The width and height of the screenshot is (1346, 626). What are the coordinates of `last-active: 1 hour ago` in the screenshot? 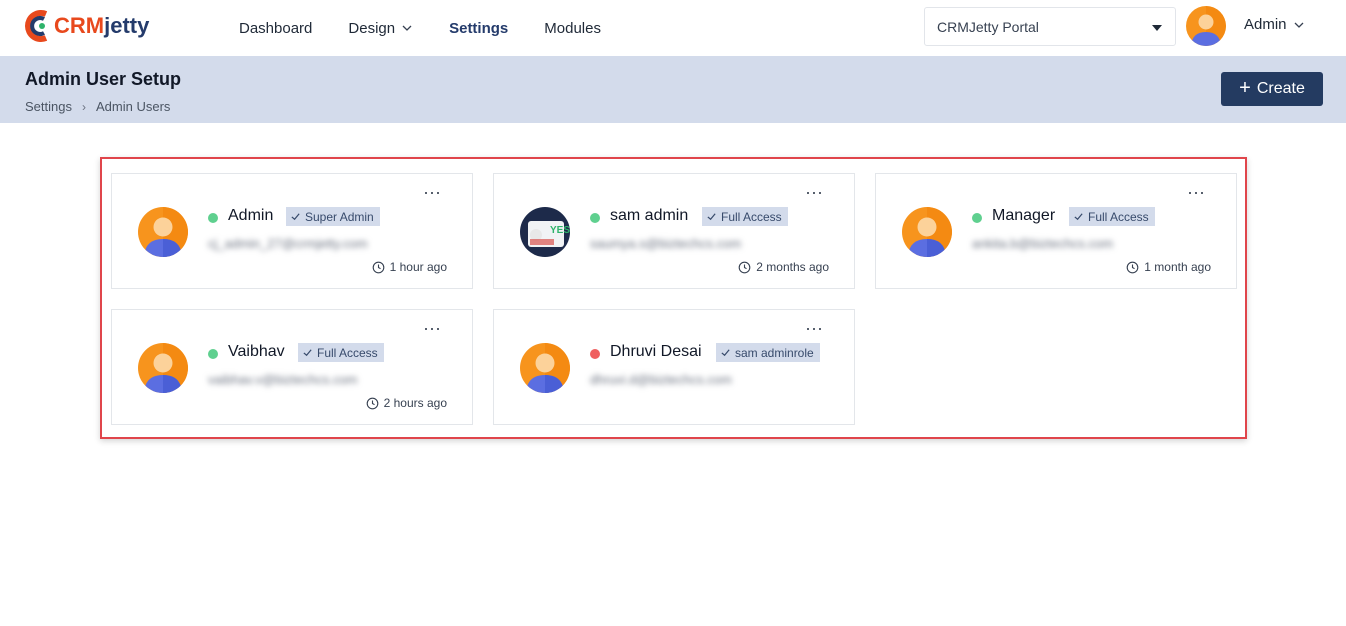 It's located at (409, 267).